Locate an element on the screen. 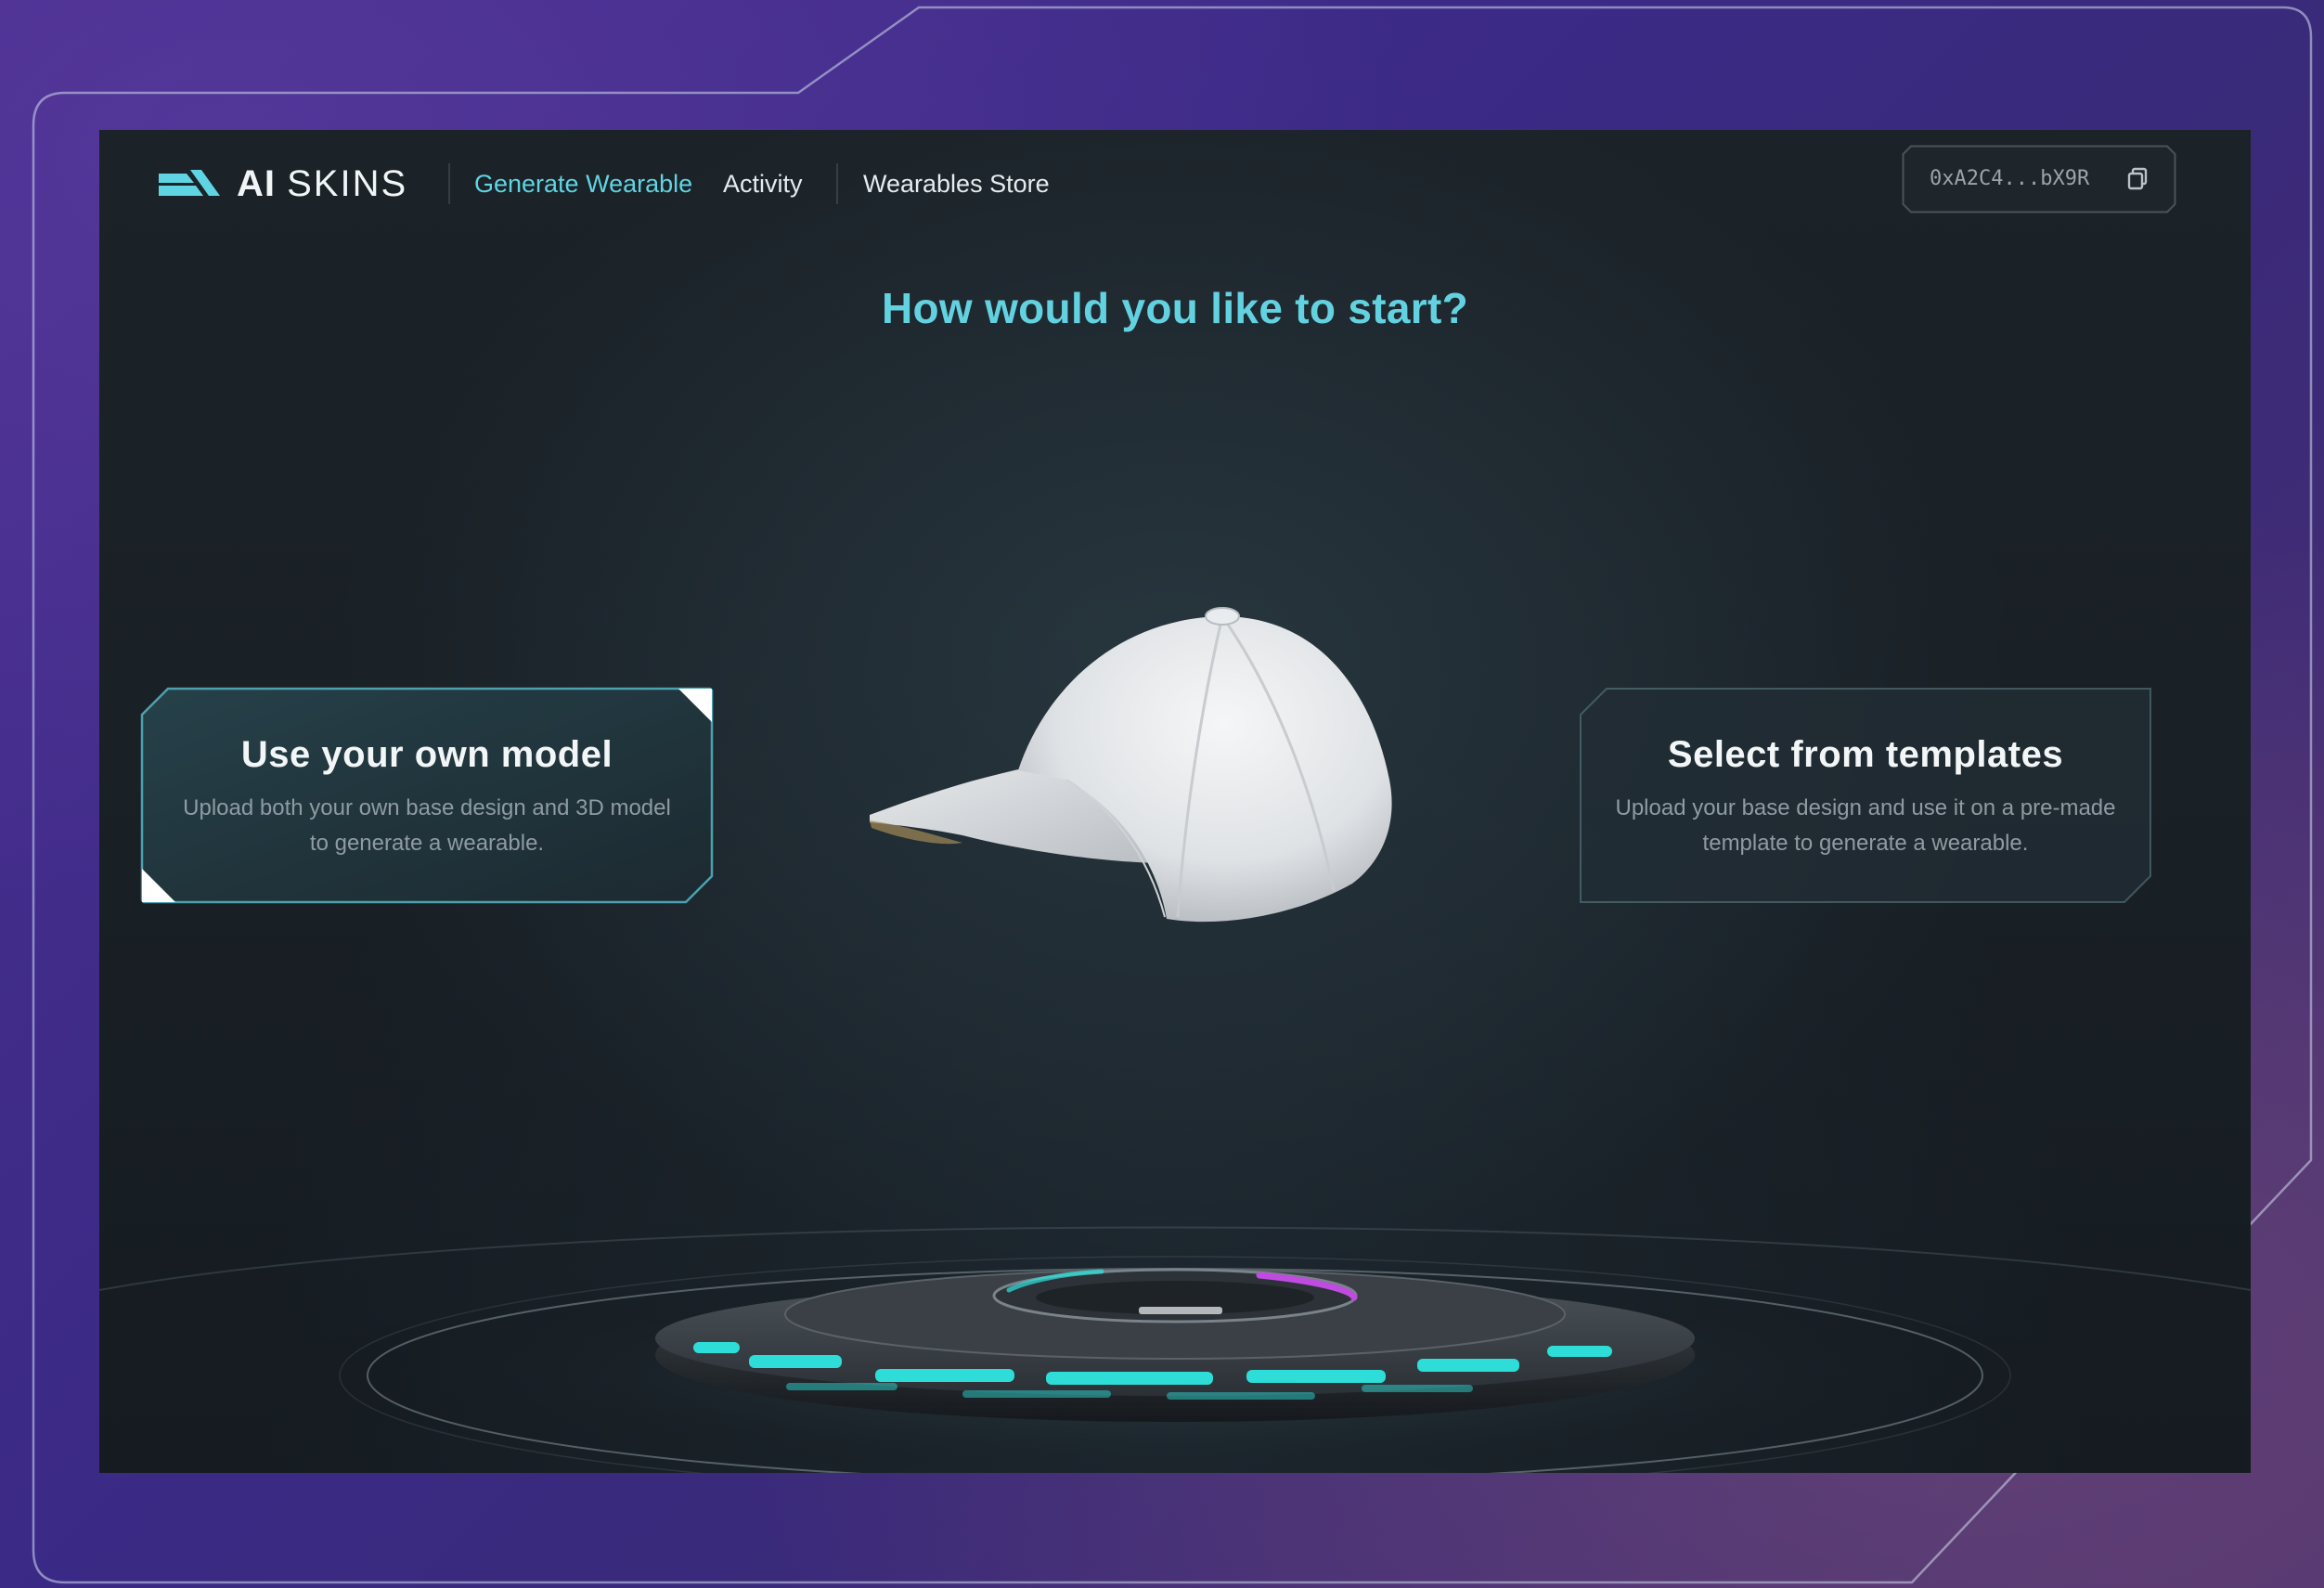 This screenshot has width=2324, height=1588. page-heading: How would you like to start? is located at coordinates (1175, 308).